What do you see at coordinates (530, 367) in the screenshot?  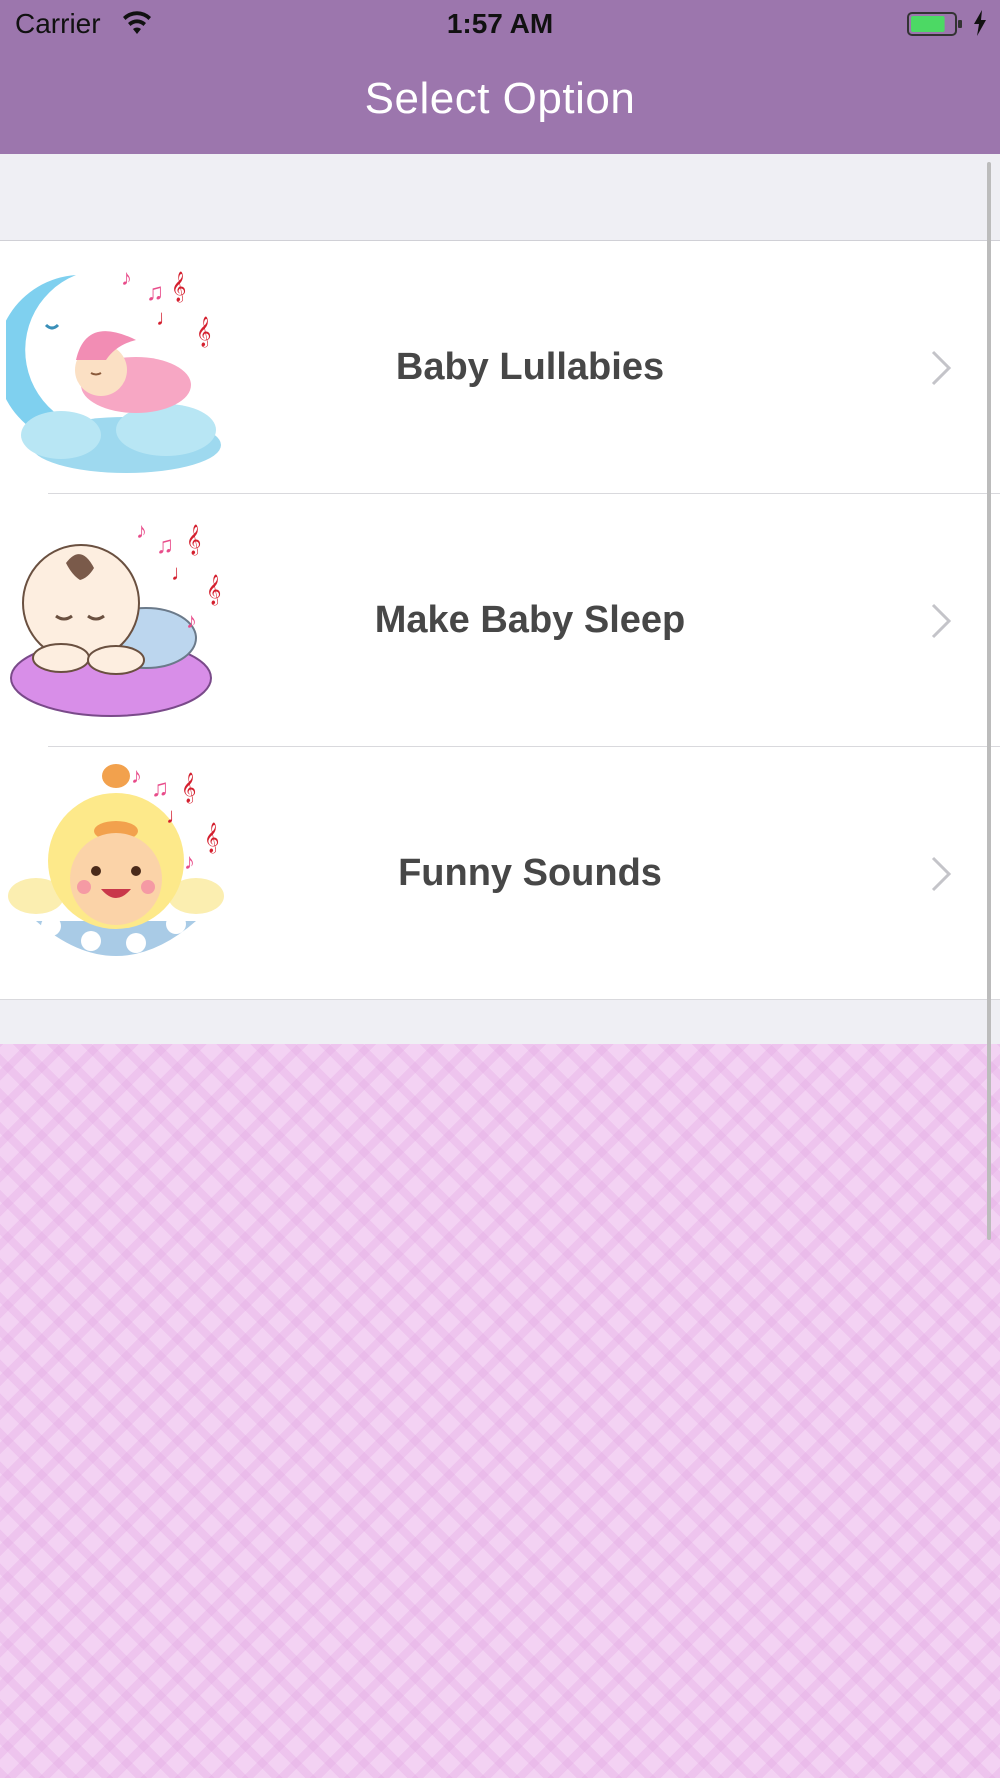 I see `option-label: Baby Lullabies` at bounding box center [530, 367].